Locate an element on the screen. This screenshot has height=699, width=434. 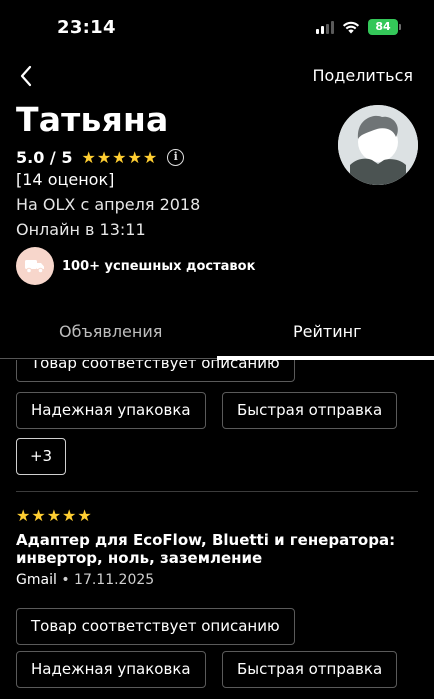
wifi-icon is located at coordinates (351, 27).